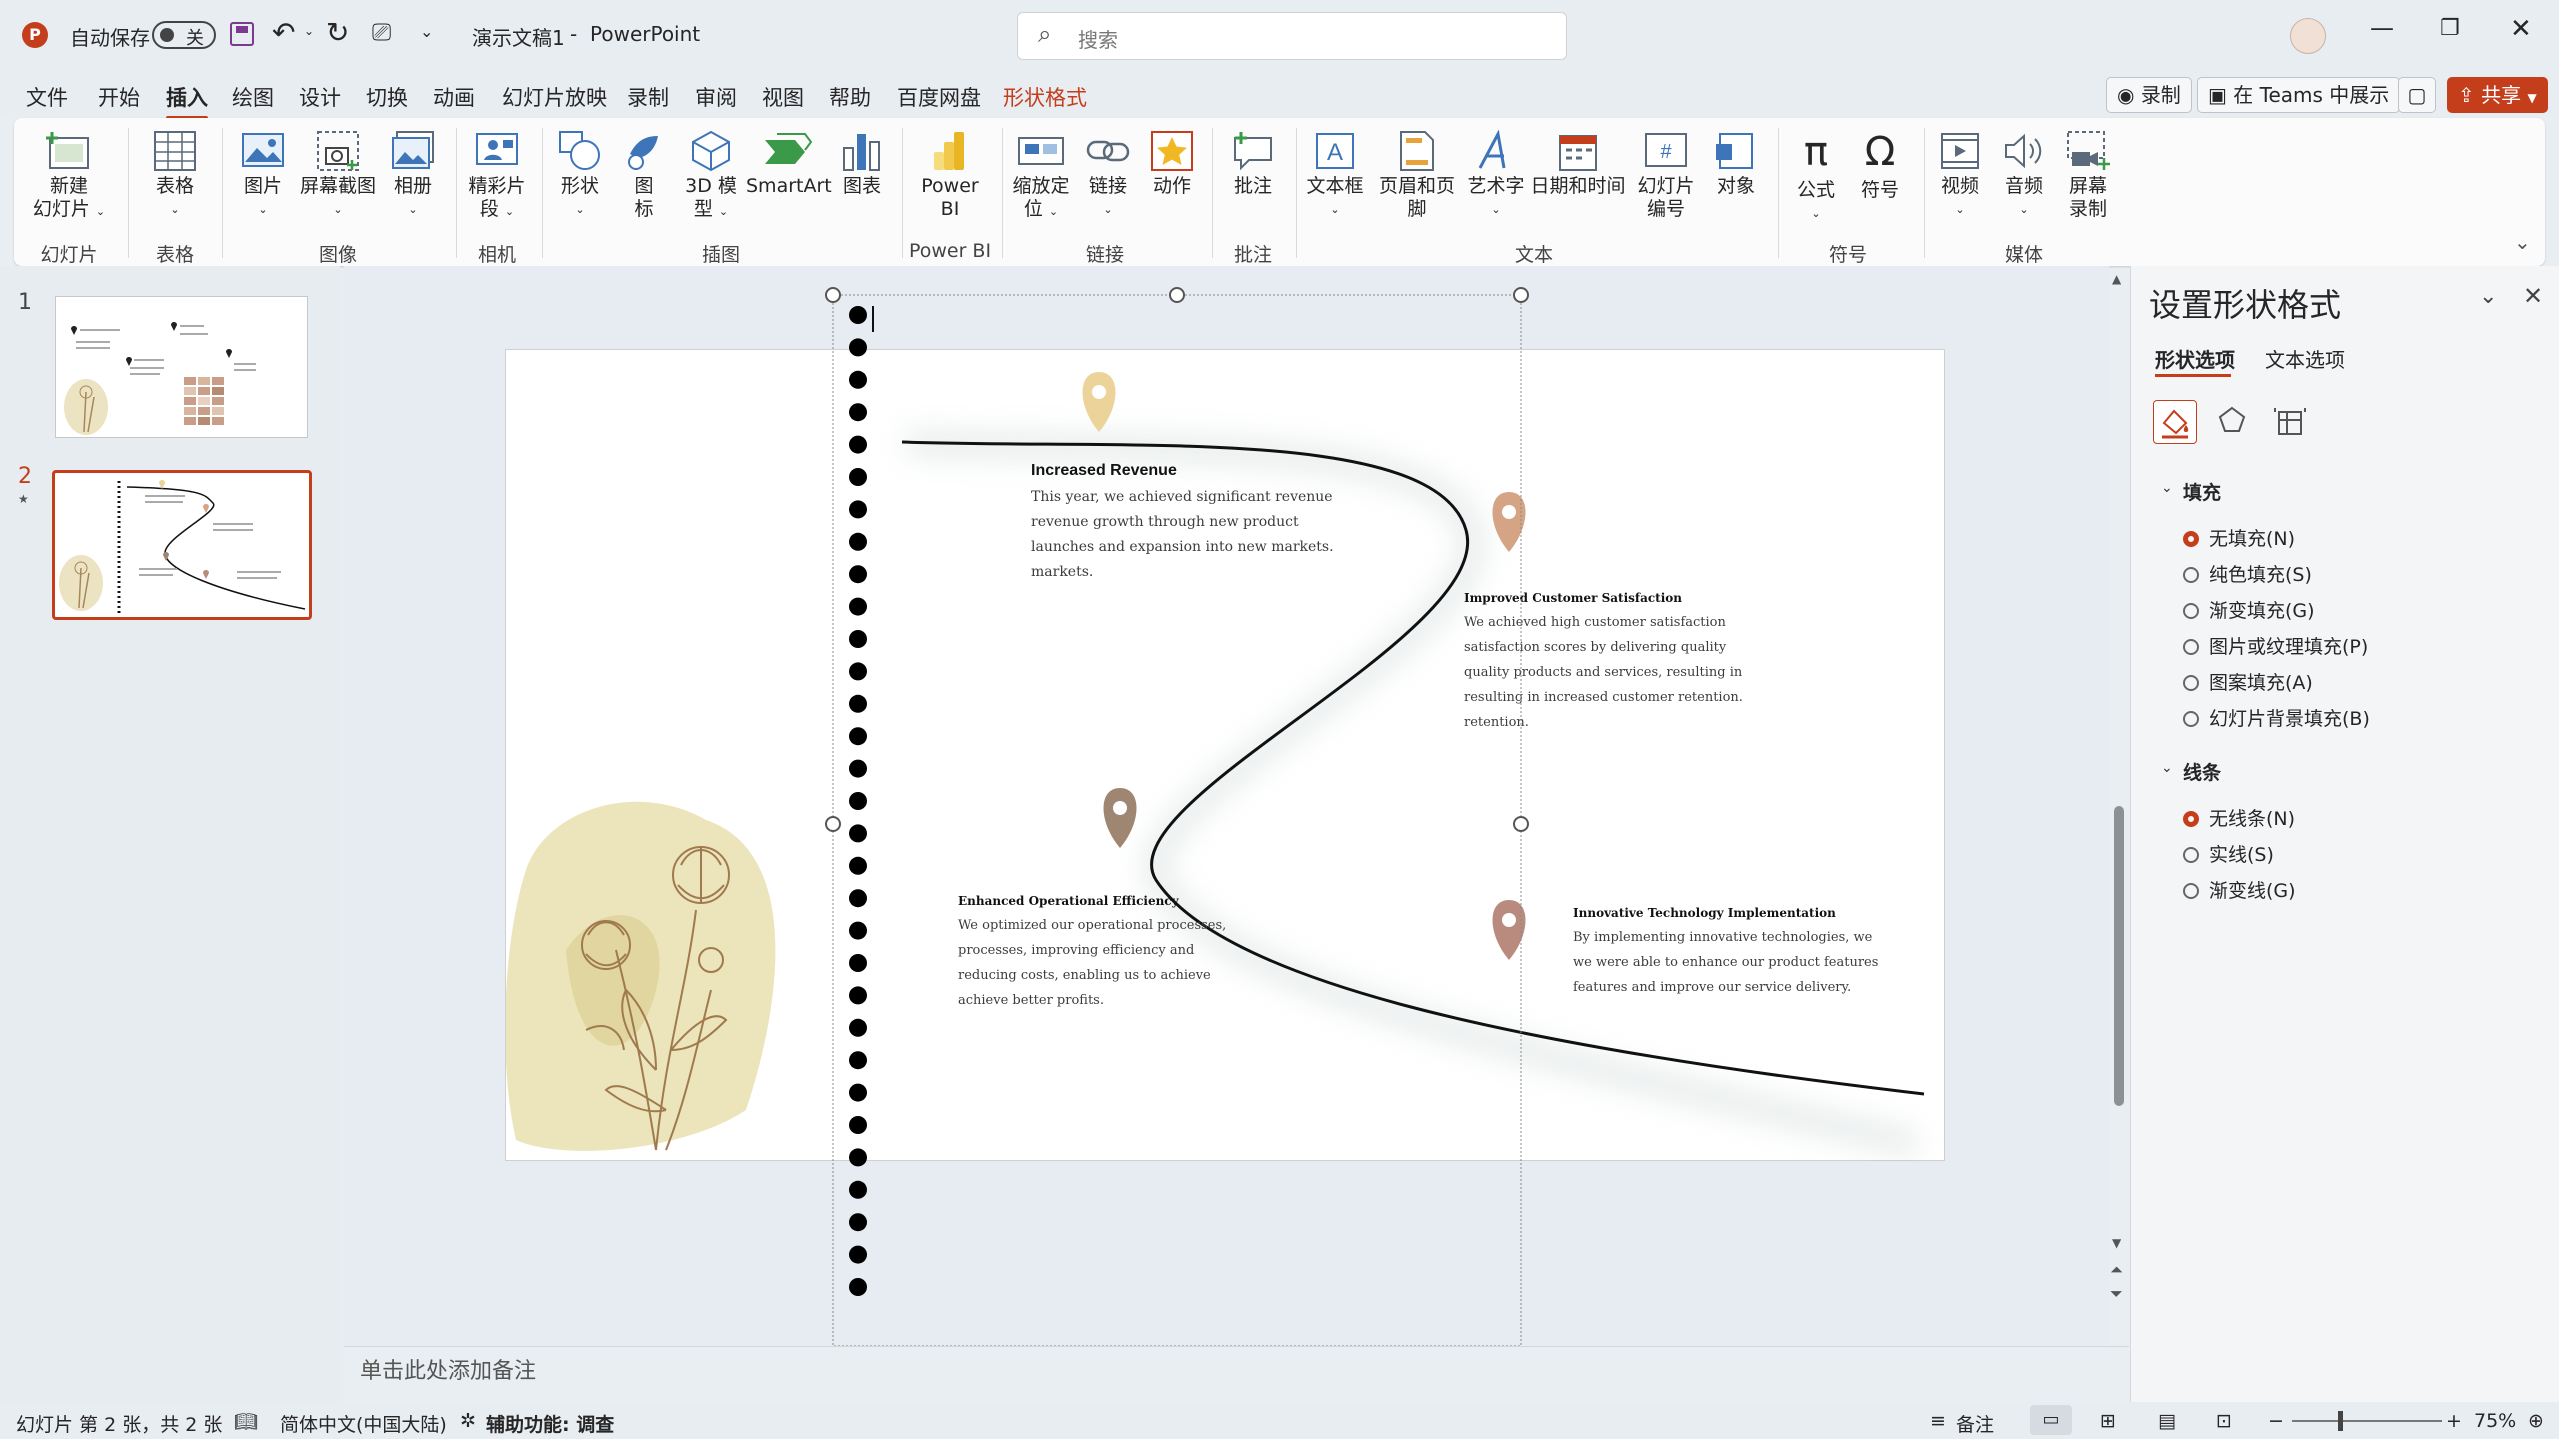 Image resolution: width=2559 pixels, height=1439 pixels. What do you see at coordinates (338, 175) in the screenshot?
I see `screenshot-button: 屏幕截图 ⌄` at bounding box center [338, 175].